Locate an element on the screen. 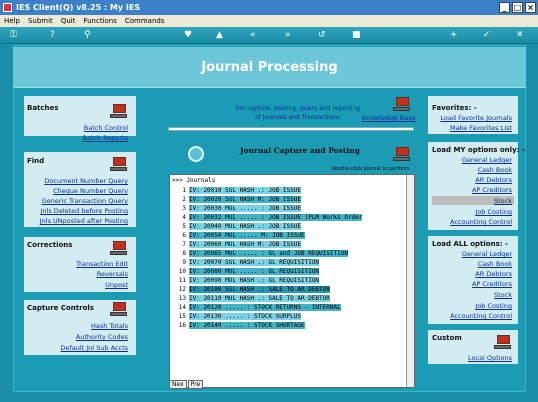  list-item: 5 IV: 20040 MUL HASH .: JOB ISSUE is located at coordinates (287, 226).